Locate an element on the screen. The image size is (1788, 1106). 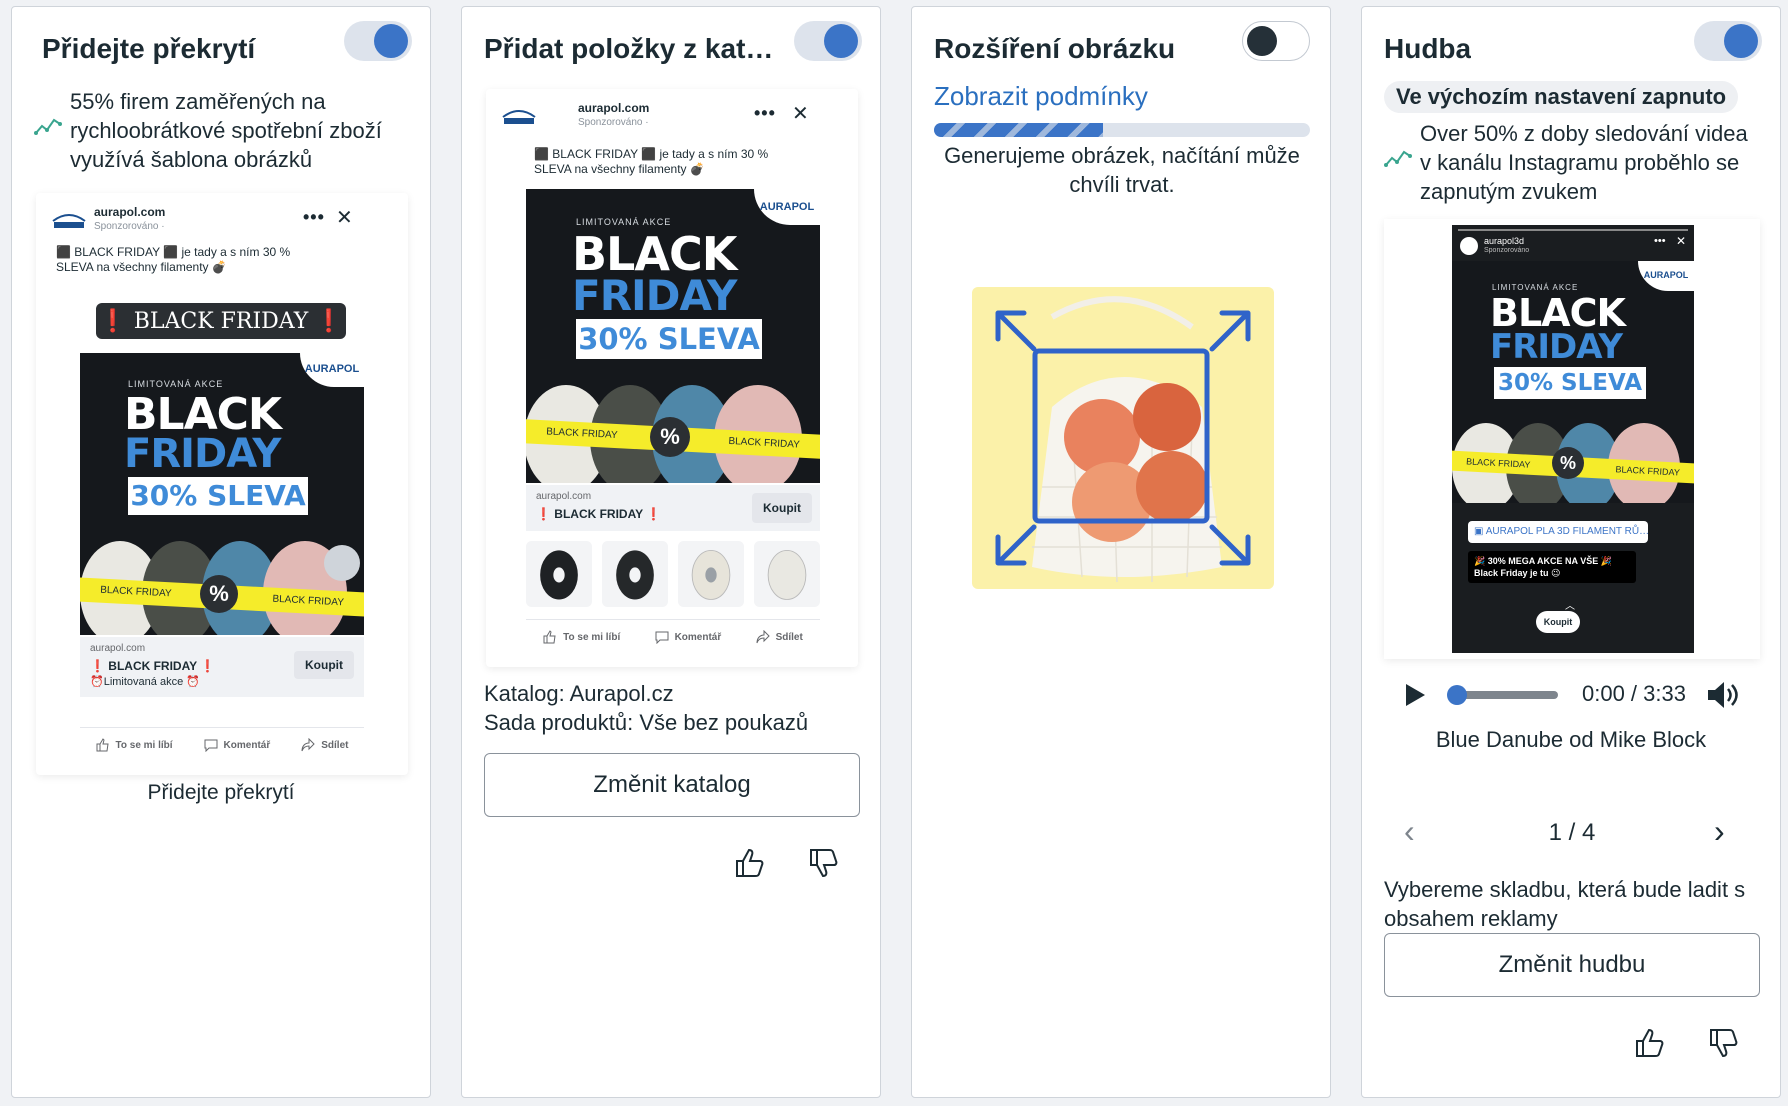
view-terms-link: Zobrazit podmínky is located at coordinates (1041, 96).